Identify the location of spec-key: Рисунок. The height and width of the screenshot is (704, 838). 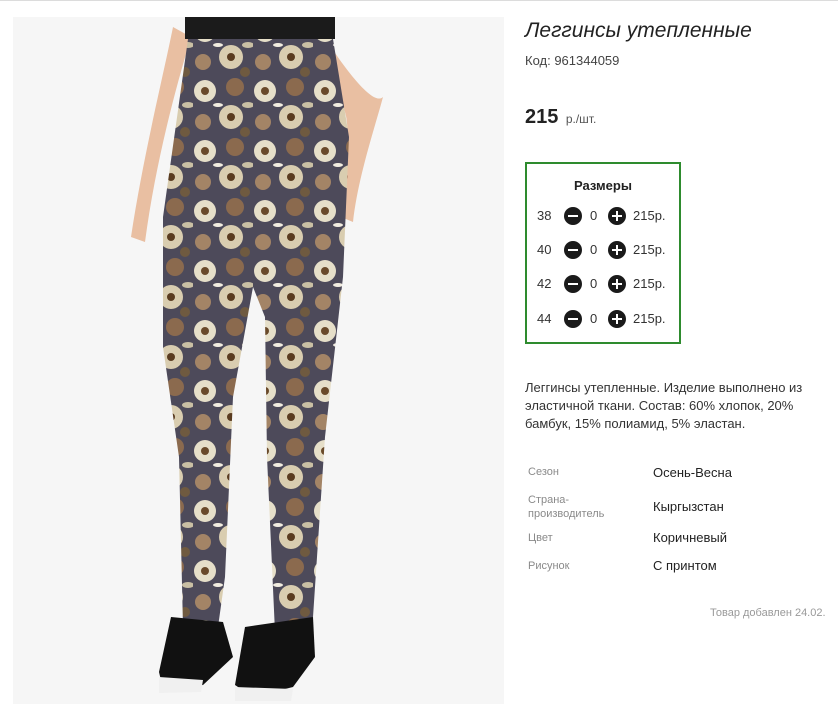
(549, 566).